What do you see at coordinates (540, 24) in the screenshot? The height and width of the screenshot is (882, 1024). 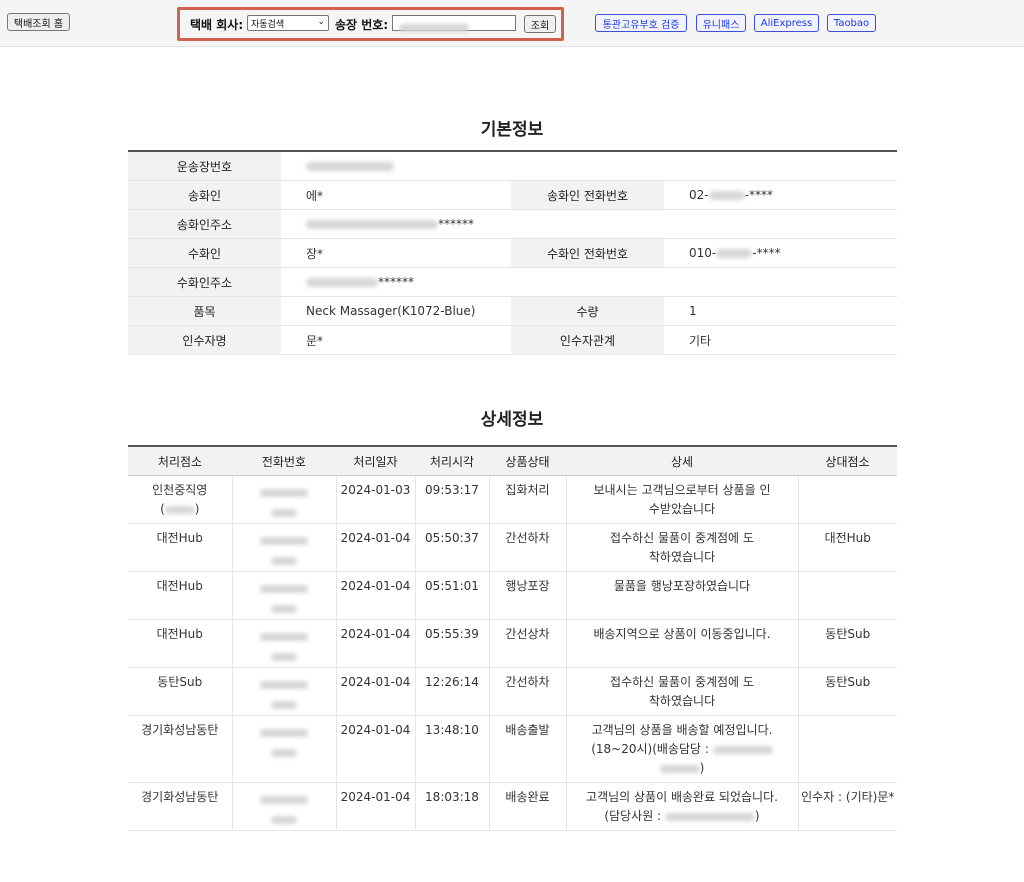 I see `search-button: 조회` at bounding box center [540, 24].